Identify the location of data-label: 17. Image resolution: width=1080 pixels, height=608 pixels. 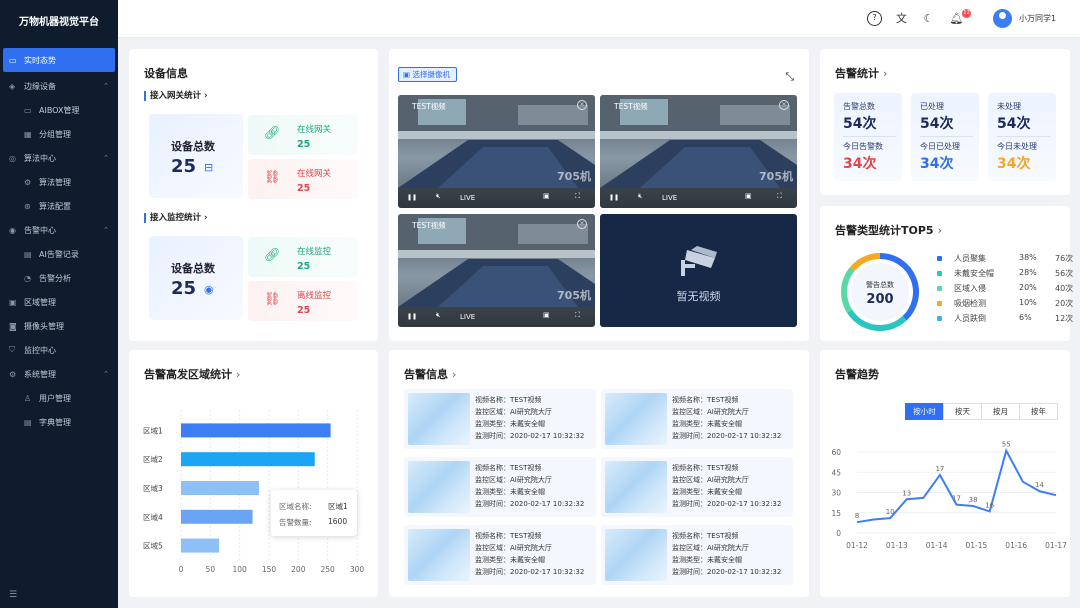
(956, 499).